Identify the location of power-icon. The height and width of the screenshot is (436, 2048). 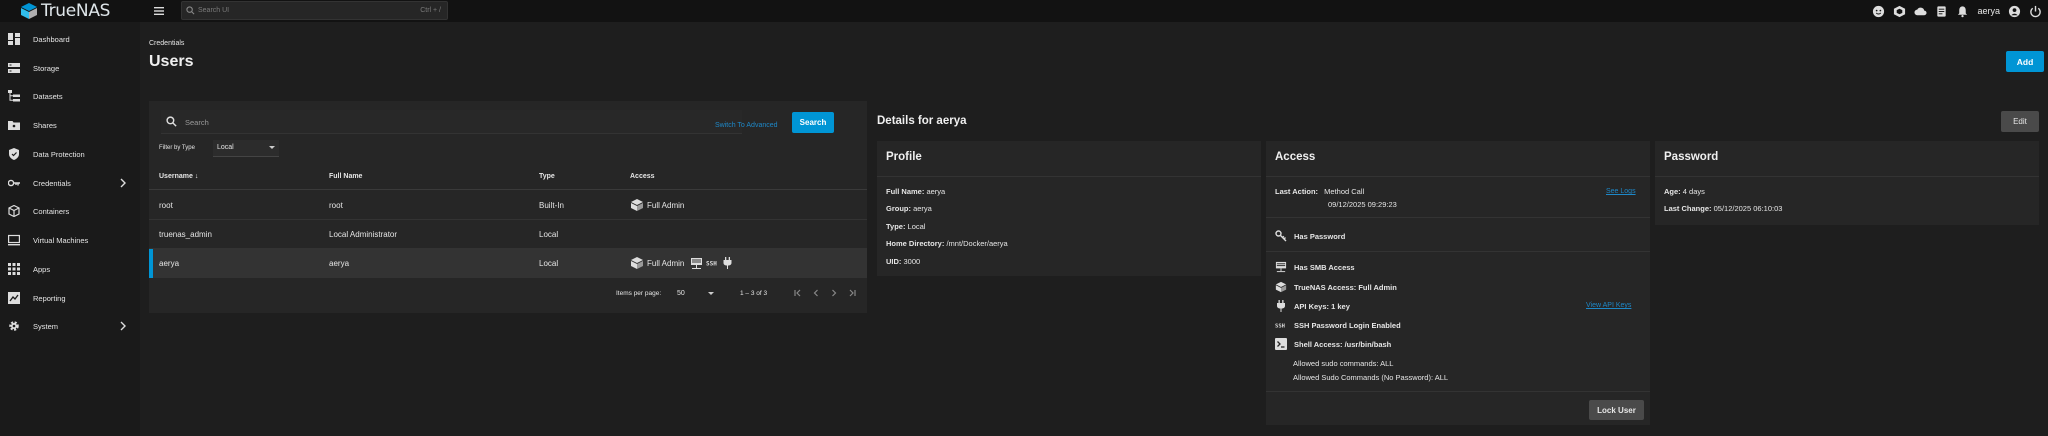
(2035, 11).